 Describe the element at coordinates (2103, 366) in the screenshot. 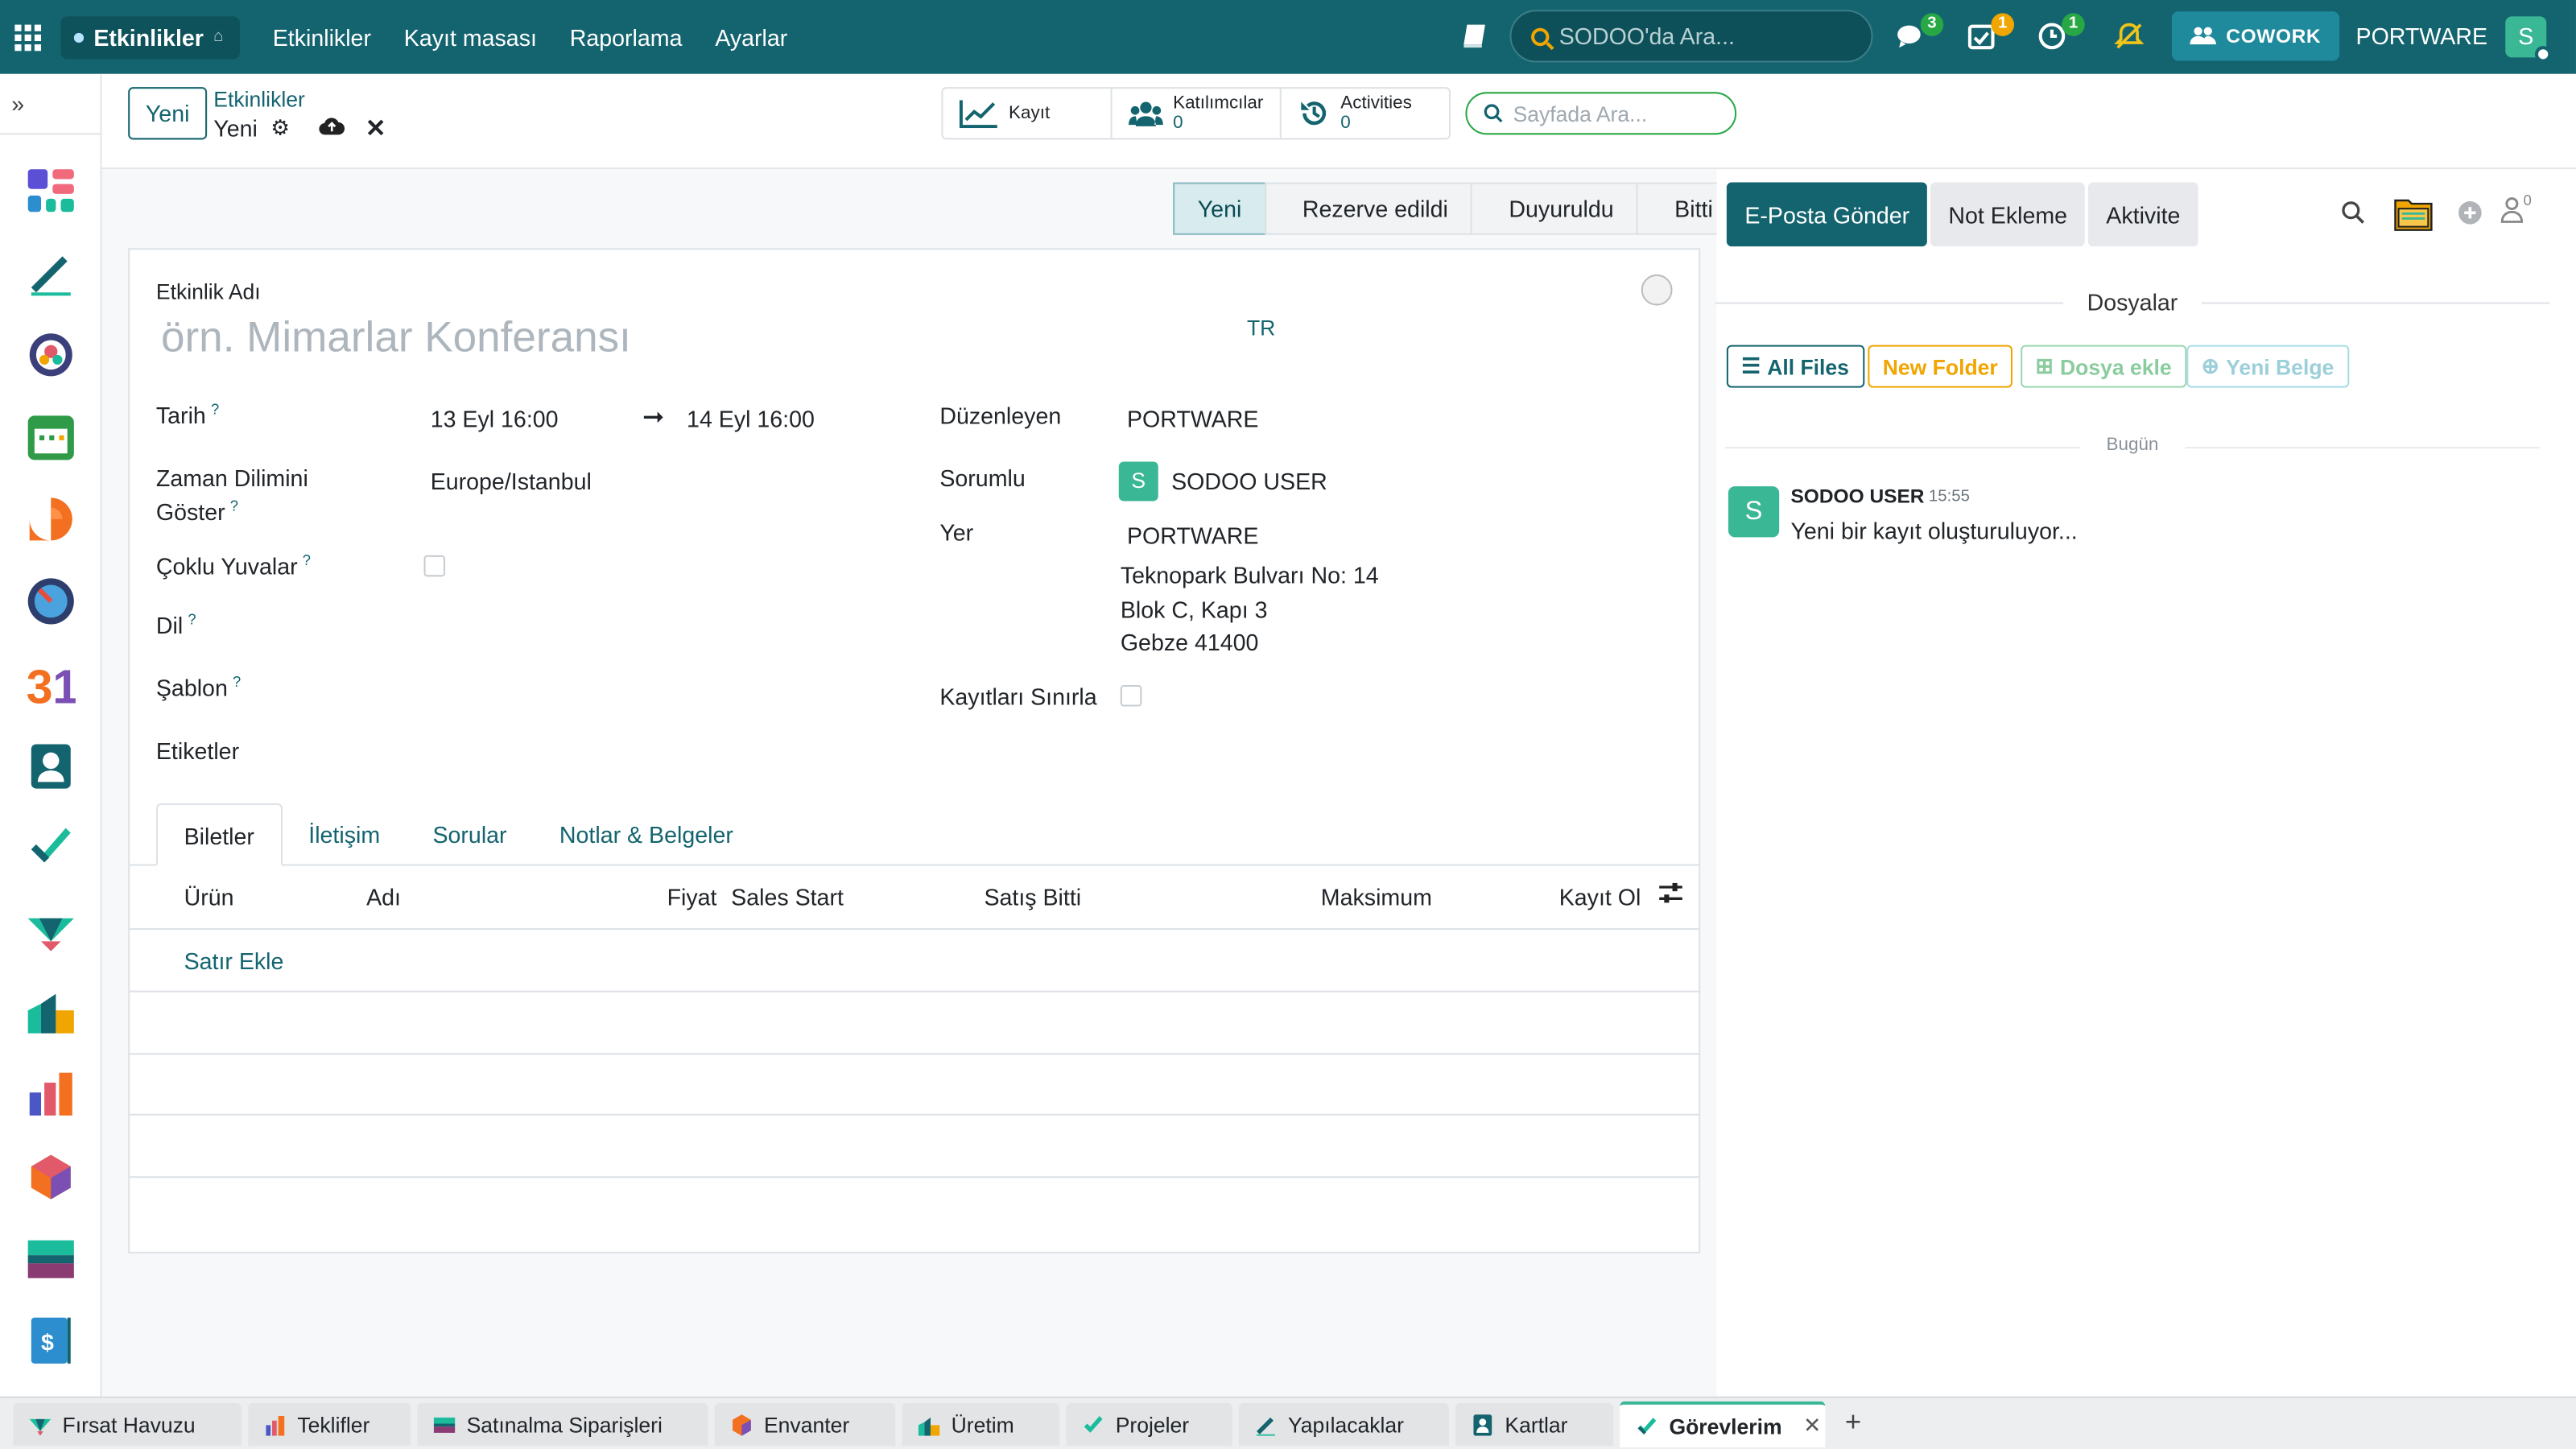

I see `add-file-button: ⊞ Dosya ekle` at that location.